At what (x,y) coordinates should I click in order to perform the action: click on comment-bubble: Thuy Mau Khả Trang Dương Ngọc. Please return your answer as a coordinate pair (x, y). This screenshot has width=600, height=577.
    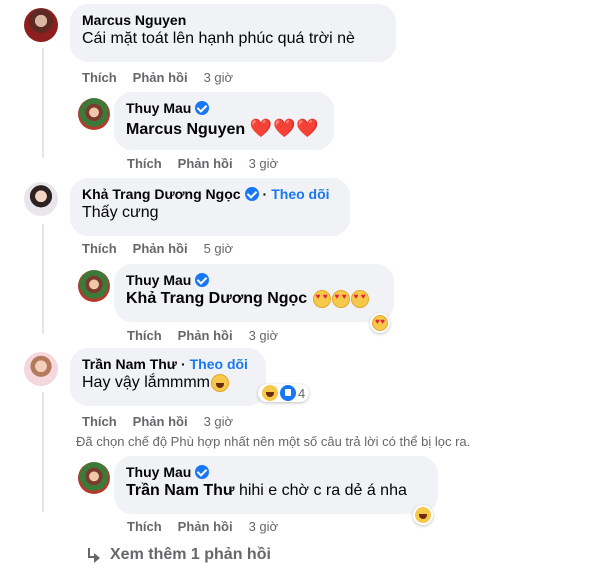
    Looking at the image, I should click on (254, 293).